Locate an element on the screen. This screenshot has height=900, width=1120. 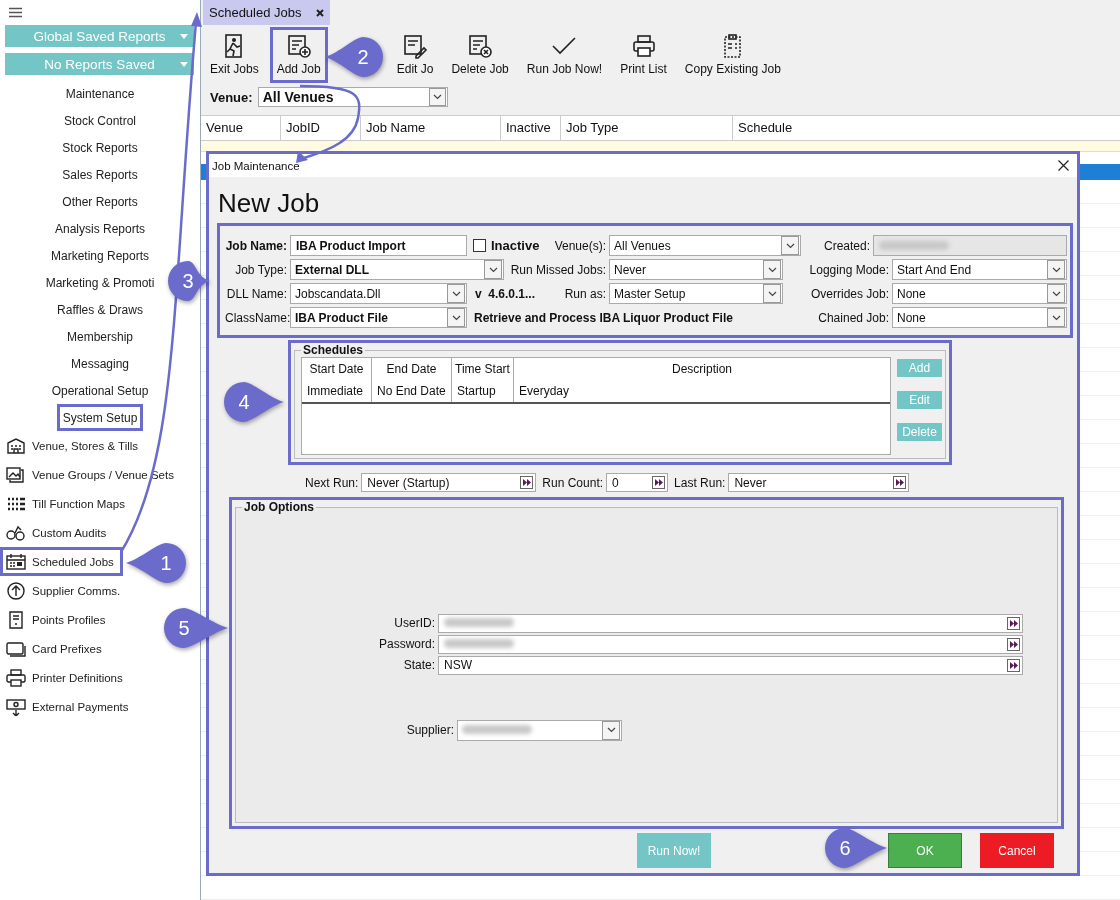
table-cell: Immediate is located at coordinates (337, 391).